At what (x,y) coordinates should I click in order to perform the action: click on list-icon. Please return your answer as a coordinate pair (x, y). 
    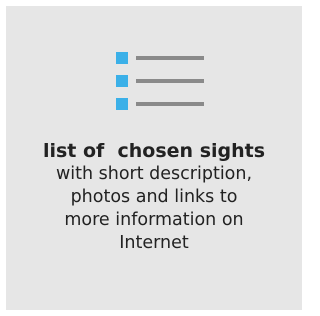
    Looking at the image, I should click on (164, 87).